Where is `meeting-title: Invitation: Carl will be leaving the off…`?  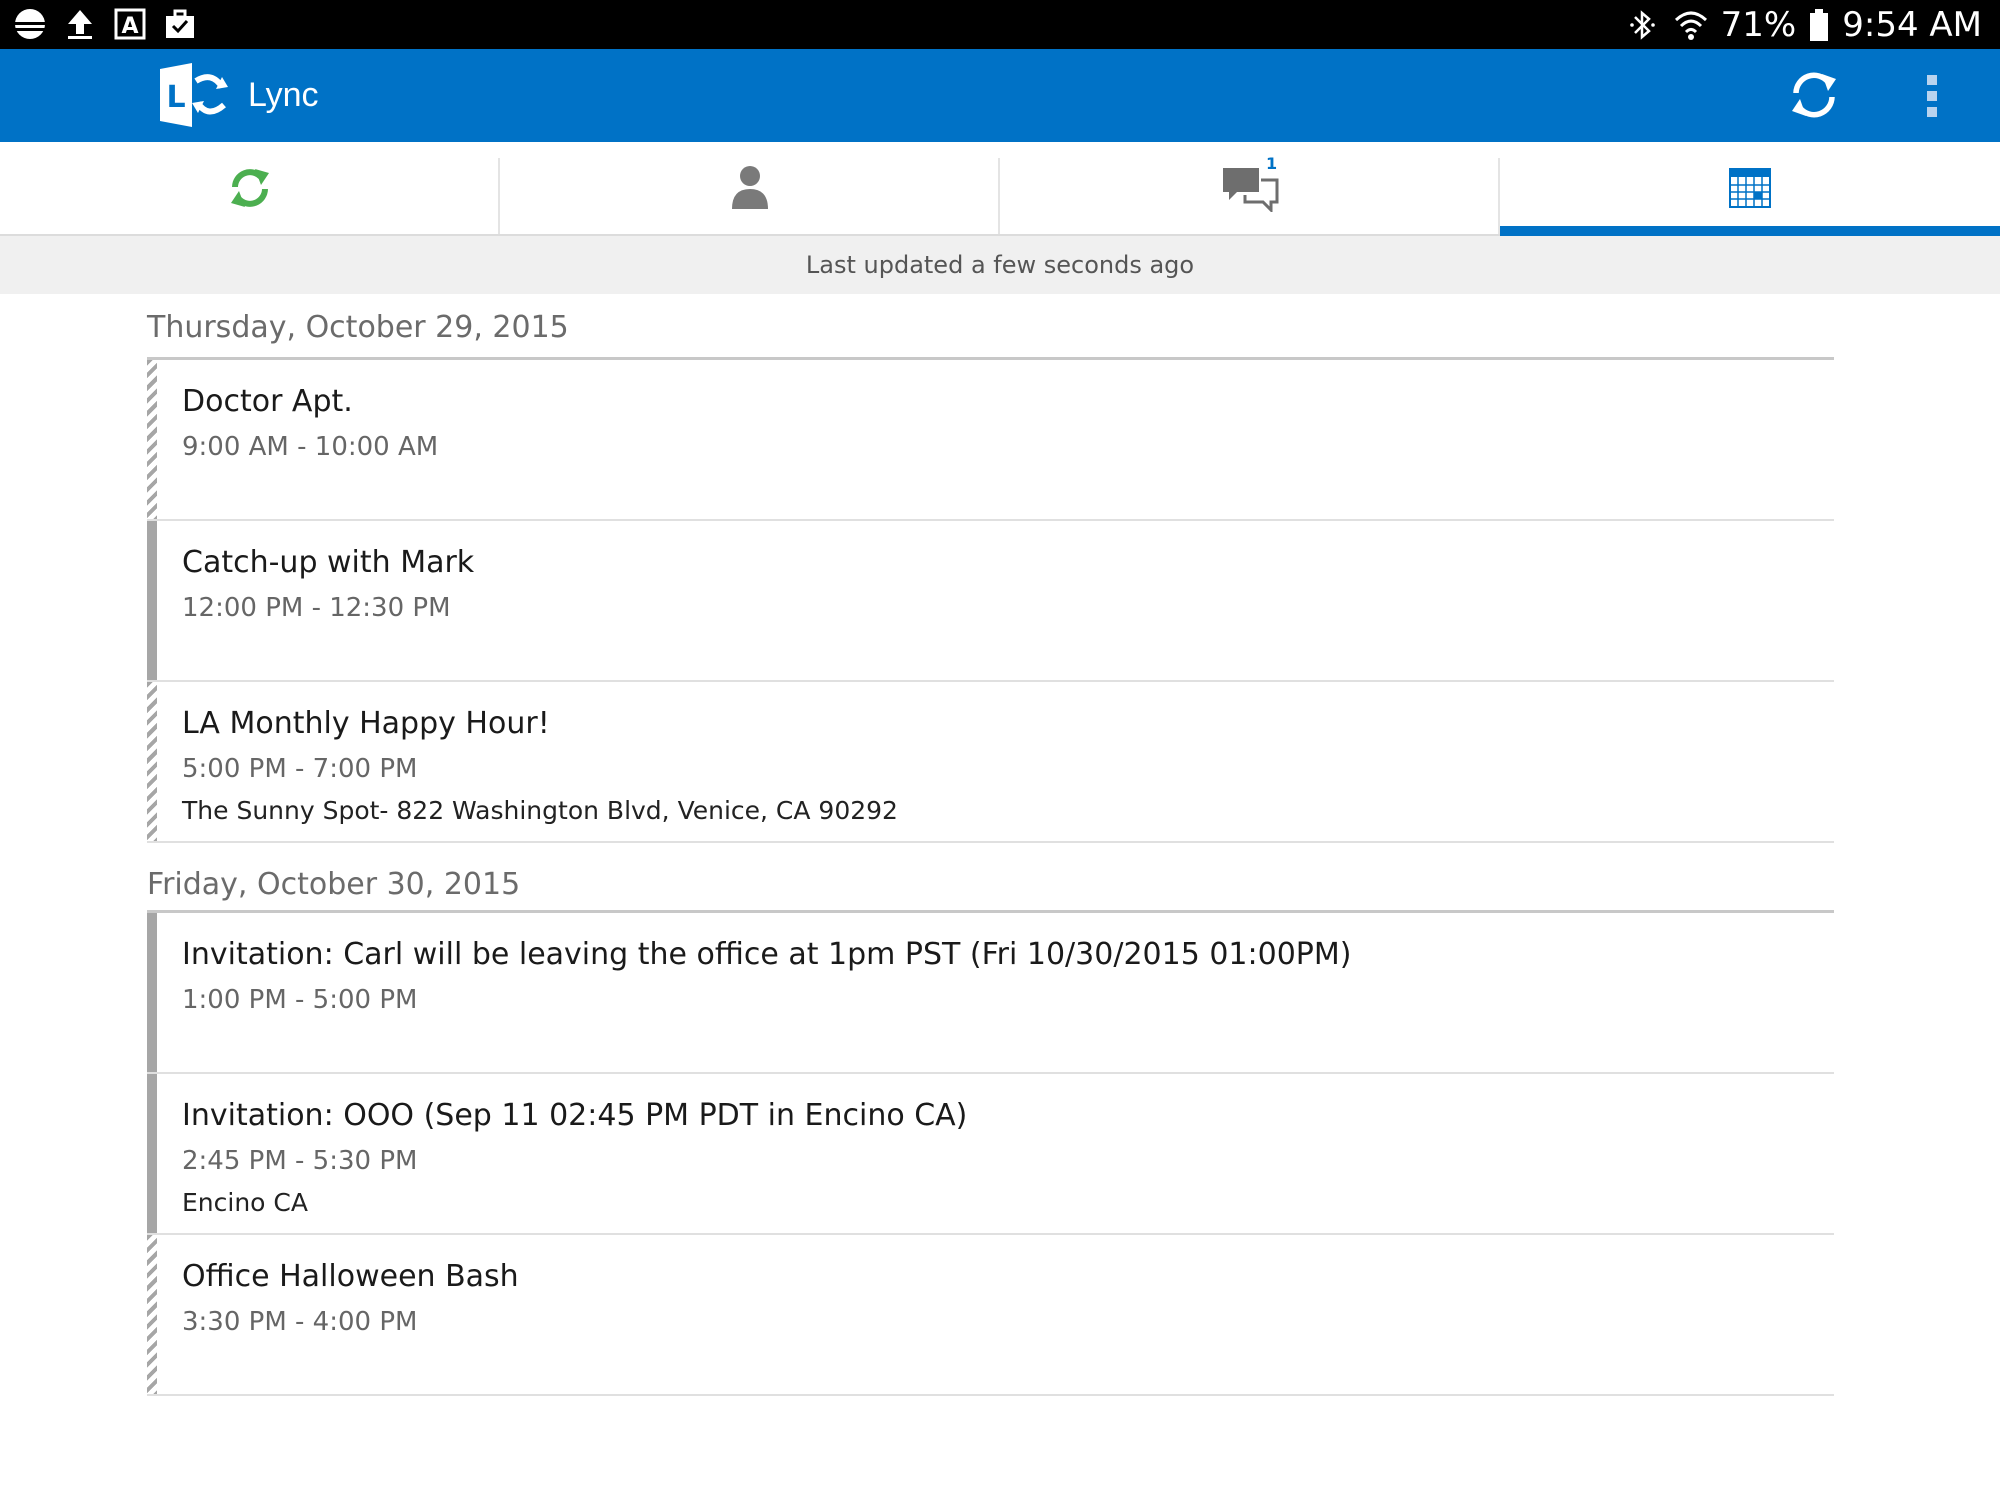 meeting-title: Invitation: Carl will be leaving the off… is located at coordinates (767, 954).